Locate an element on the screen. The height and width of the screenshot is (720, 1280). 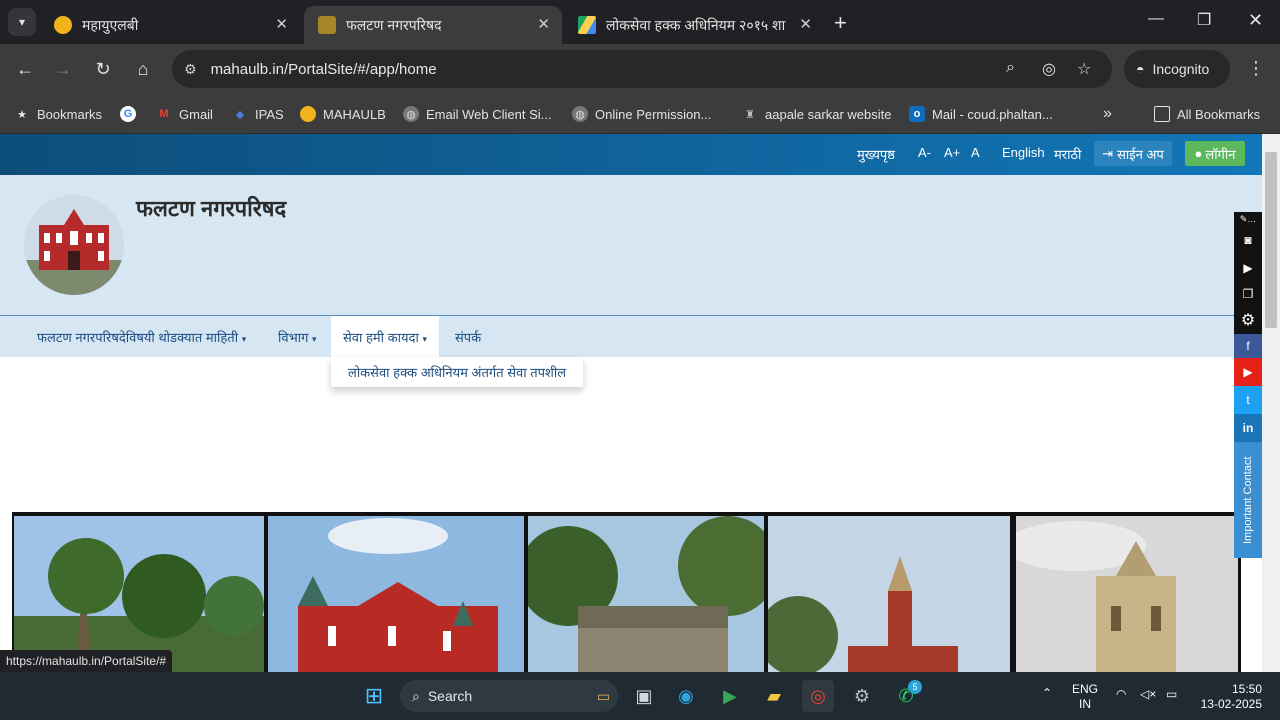
login-button: ● लॉगीन is located at coordinates (1215, 153).